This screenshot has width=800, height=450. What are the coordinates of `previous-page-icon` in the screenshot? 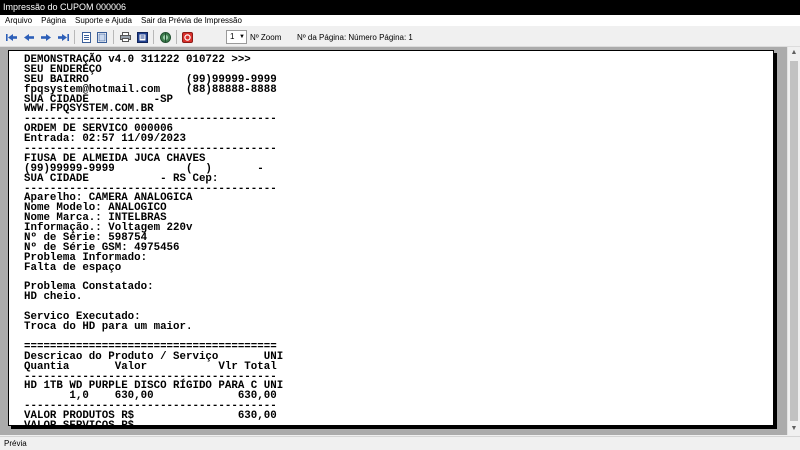 It's located at (28, 37).